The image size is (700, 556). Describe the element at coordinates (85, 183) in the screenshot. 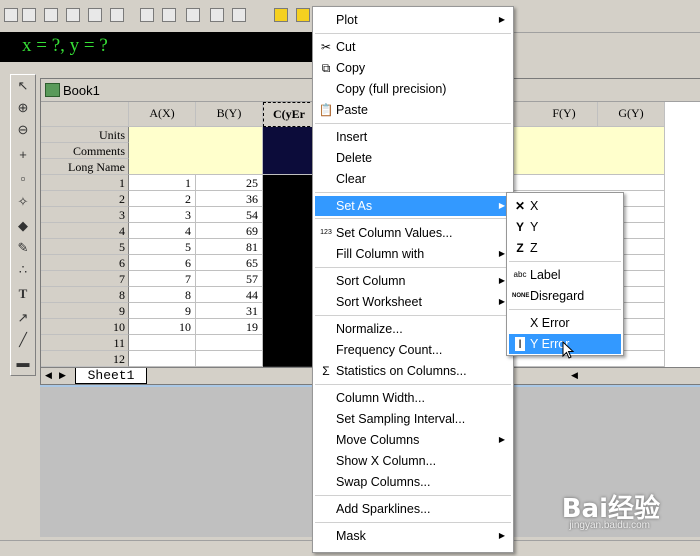

I see `row-header: 1` at that location.